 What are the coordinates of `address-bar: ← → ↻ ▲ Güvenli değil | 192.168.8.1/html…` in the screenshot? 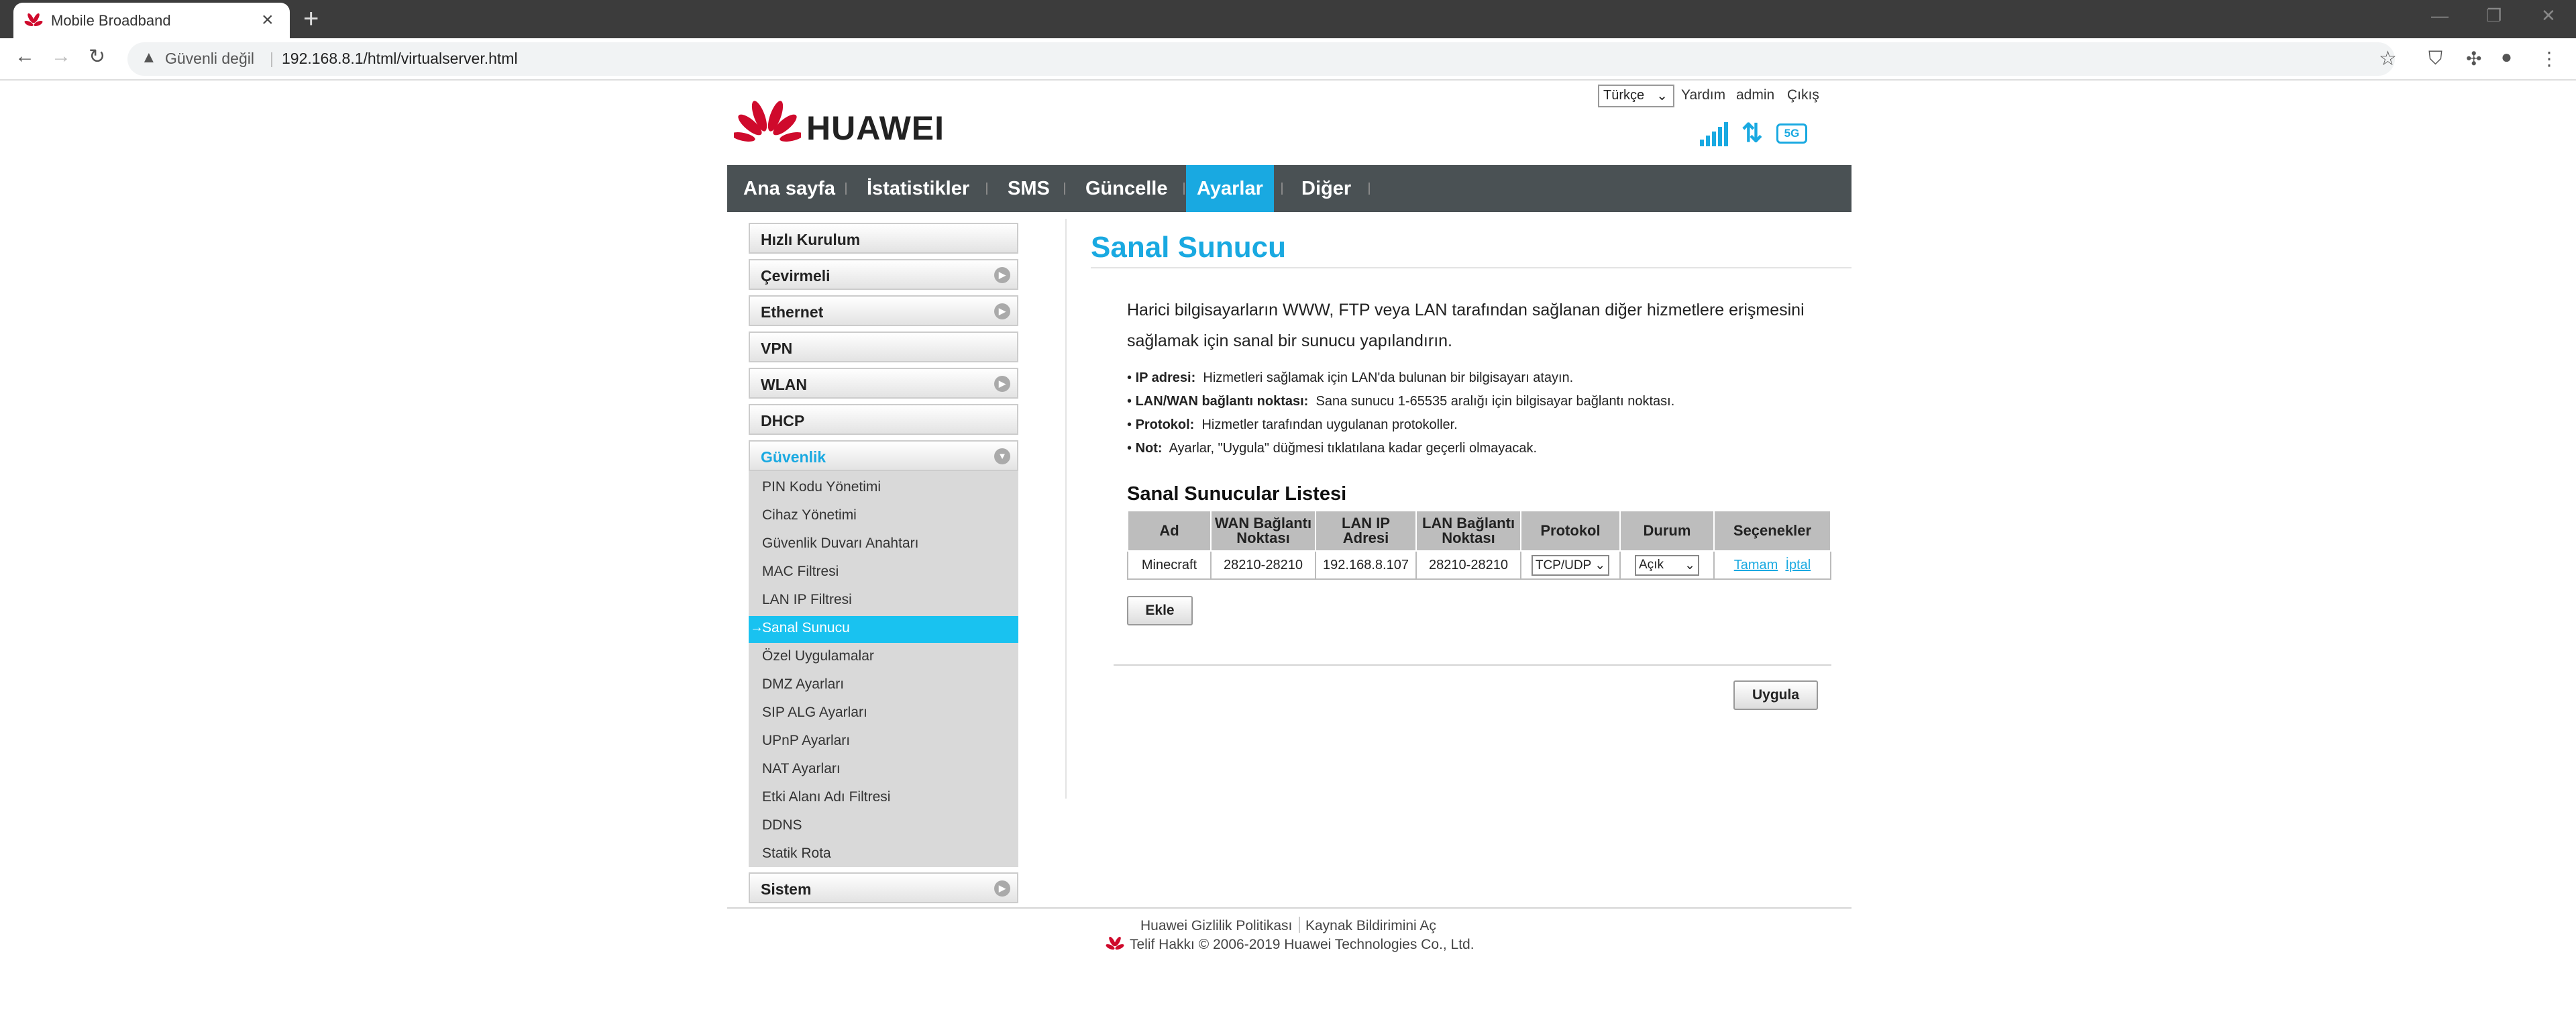 It's located at (1288, 60).